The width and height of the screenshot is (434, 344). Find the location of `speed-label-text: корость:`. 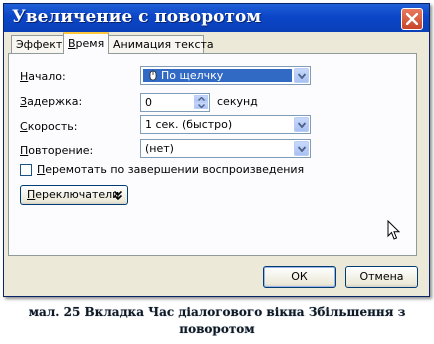

speed-label-text: корость: is located at coordinates (52, 126).